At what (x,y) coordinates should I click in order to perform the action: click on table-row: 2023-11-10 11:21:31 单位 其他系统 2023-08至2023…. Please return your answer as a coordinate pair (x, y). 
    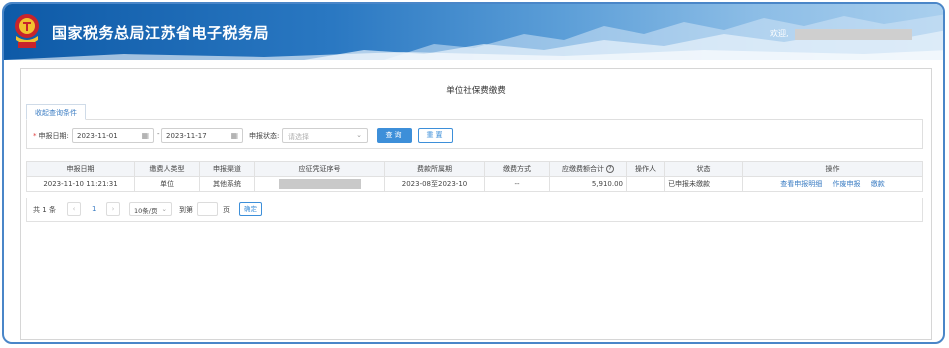
    Looking at the image, I should click on (474, 184).